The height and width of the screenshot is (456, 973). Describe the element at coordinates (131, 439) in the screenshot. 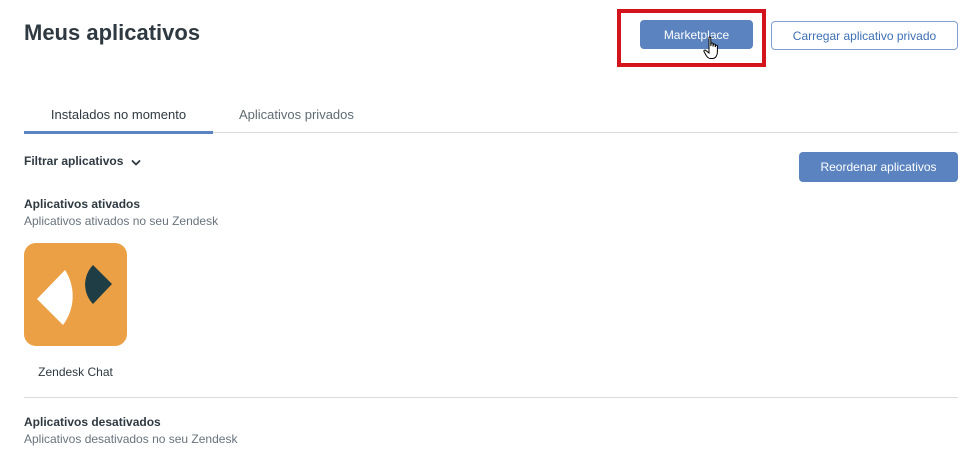

I see `disabled-apps-subtitle: Aplicativos desativados no seu Zendesk` at that location.